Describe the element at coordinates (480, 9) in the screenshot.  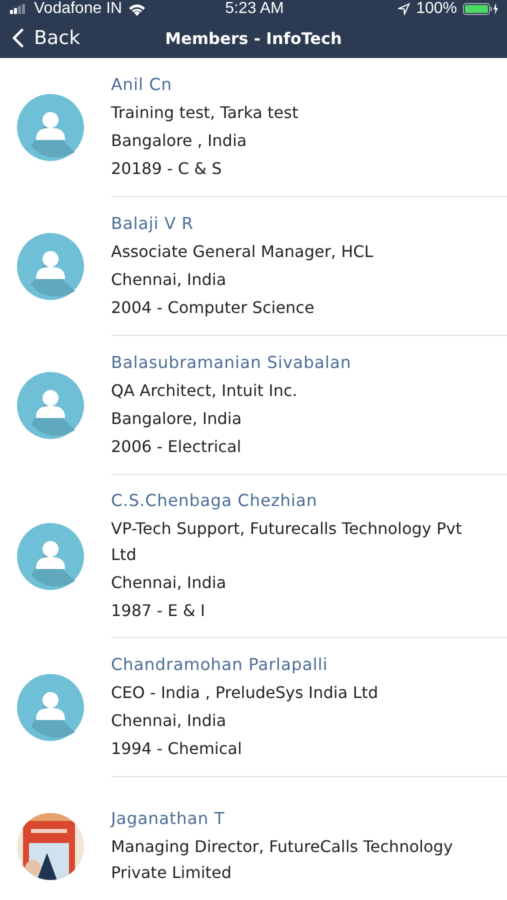
I see `battery-charging-icon` at that location.